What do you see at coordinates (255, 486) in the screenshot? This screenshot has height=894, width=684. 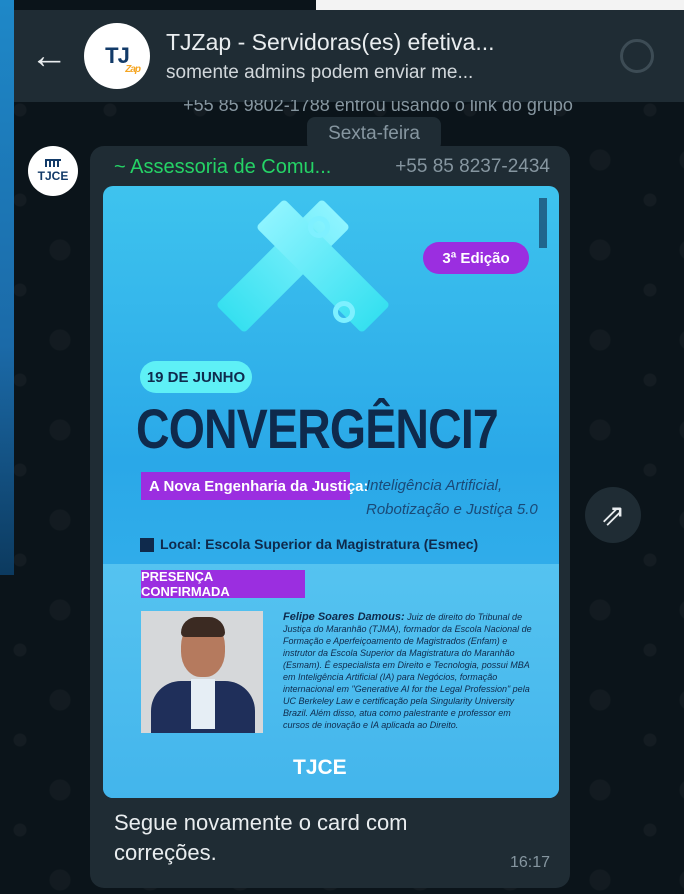 I see `event-subtitle-highlight: A Nova Engenharia da Justiça:` at bounding box center [255, 486].